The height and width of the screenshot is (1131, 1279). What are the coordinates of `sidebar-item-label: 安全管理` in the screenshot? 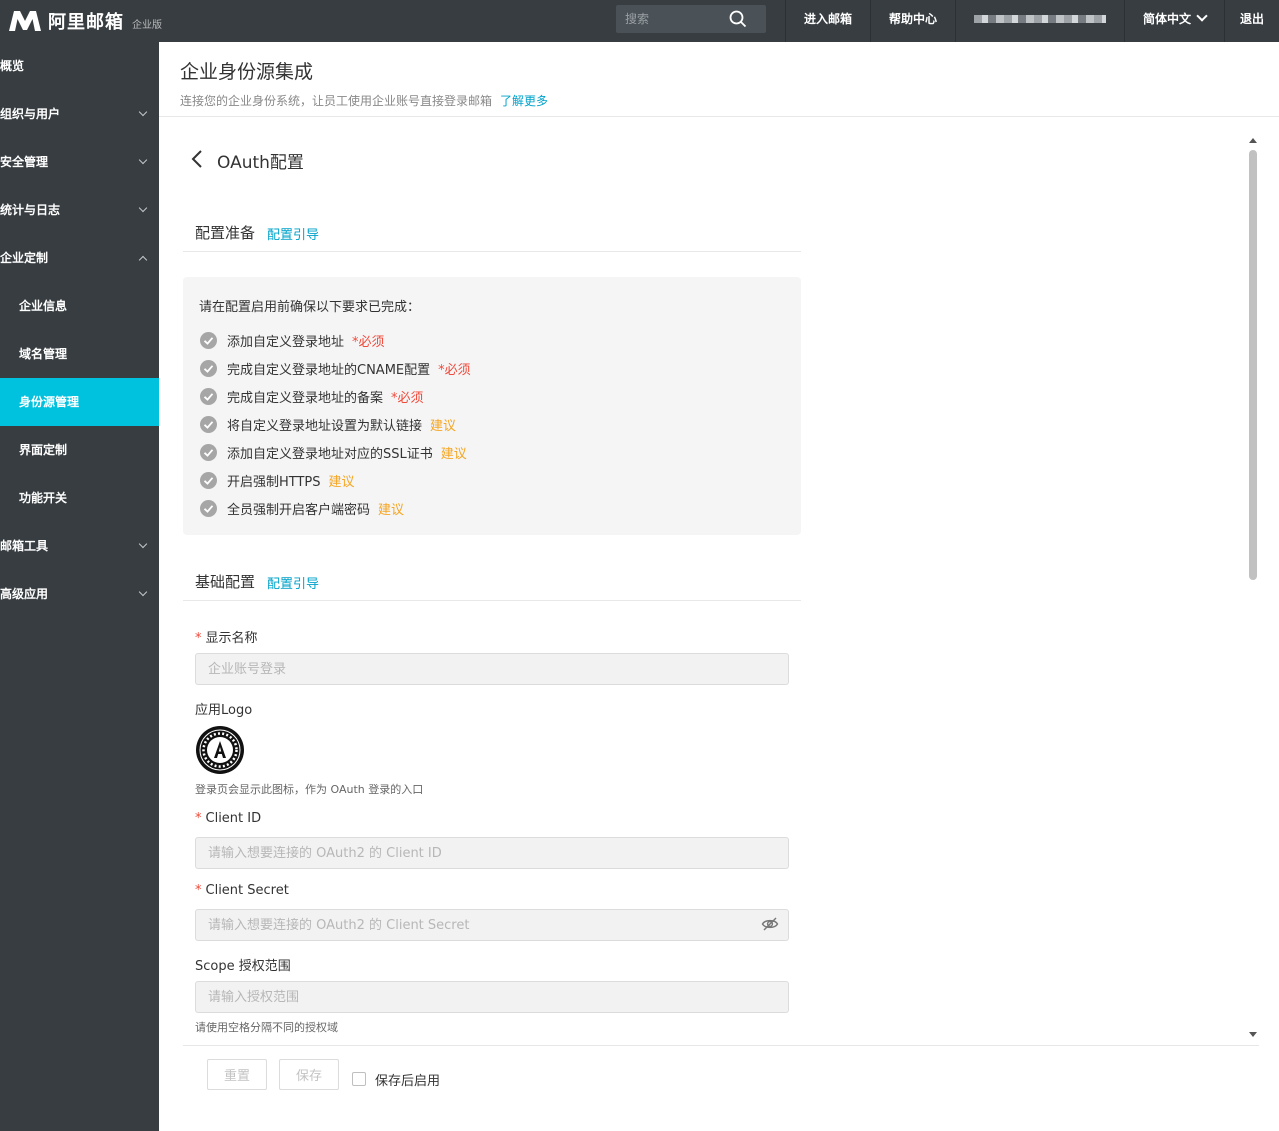 It's located at (24, 162).